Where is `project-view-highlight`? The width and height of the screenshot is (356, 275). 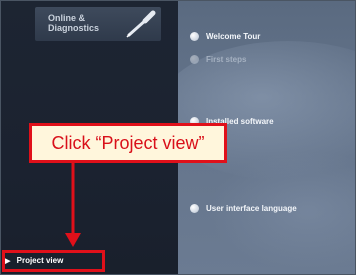
project-view-highlight is located at coordinates (53, 261).